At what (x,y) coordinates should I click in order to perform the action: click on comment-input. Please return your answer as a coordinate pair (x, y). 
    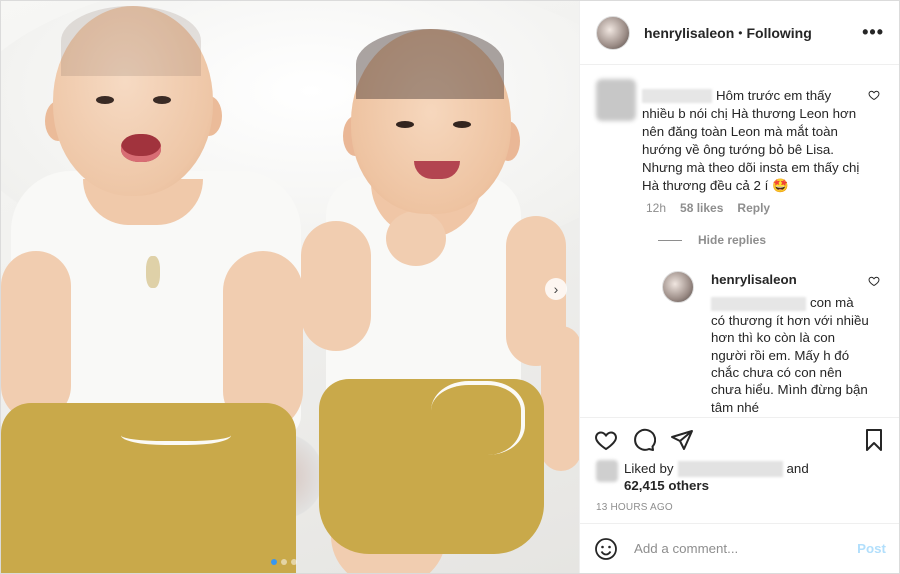
    Looking at the image, I should click on (745, 548).